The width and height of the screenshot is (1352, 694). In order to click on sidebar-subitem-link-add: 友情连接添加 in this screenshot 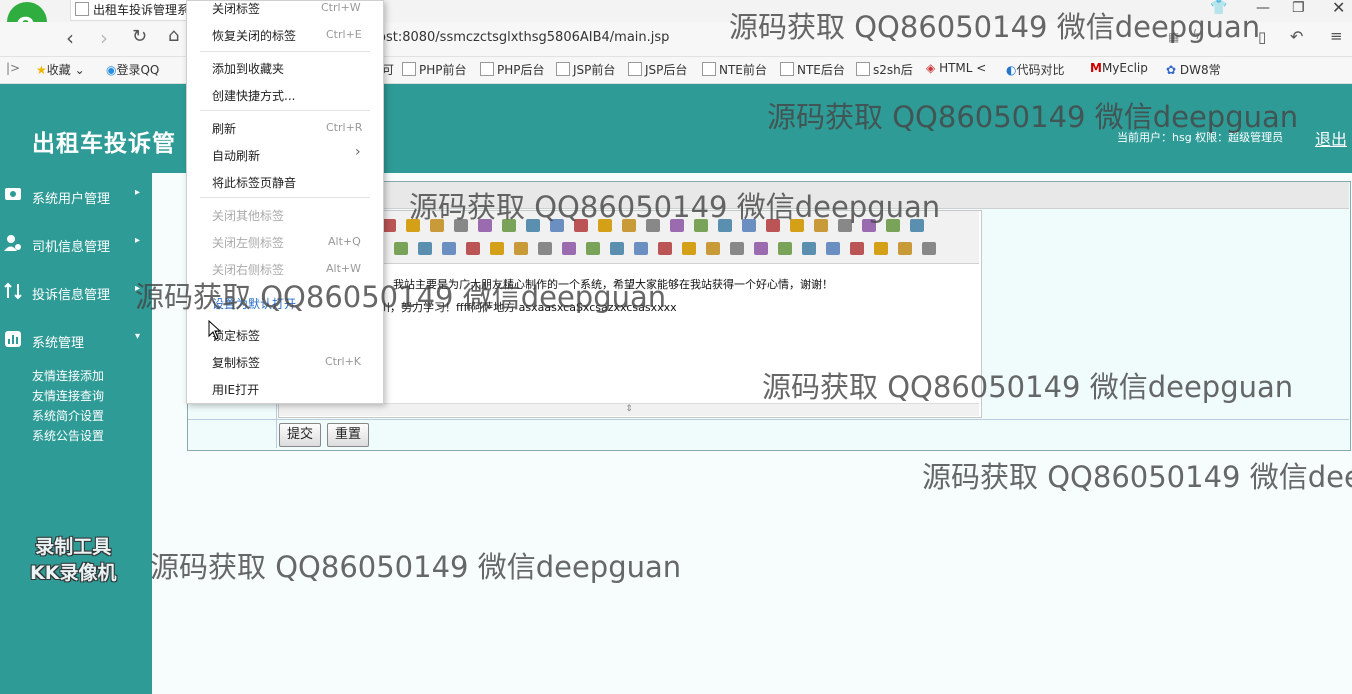, I will do `click(68, 375)`.